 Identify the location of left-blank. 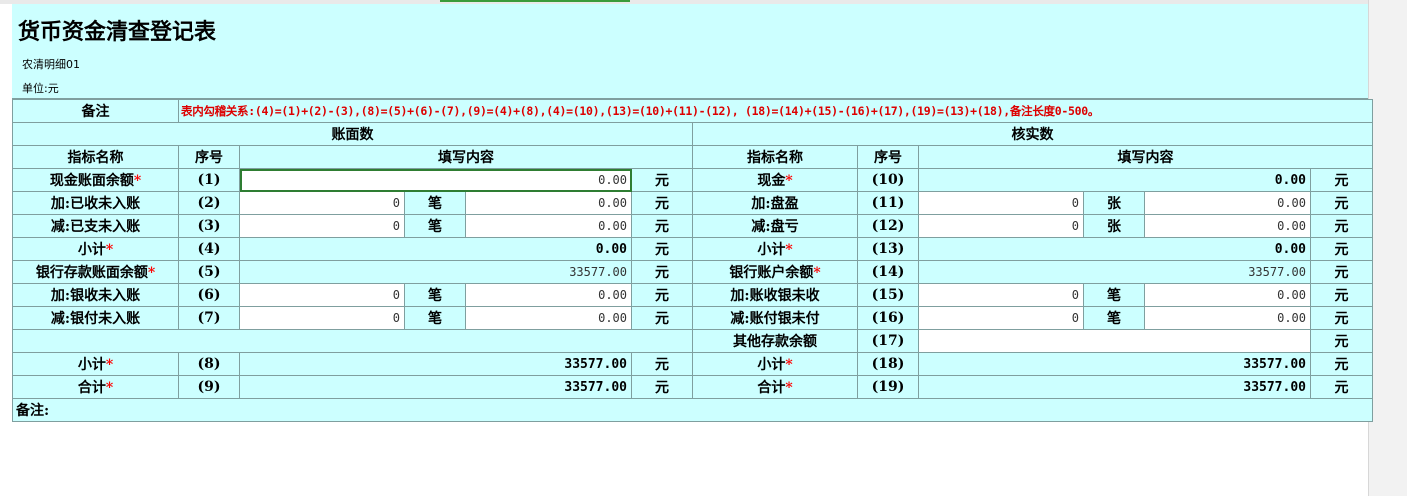
(352, 341).